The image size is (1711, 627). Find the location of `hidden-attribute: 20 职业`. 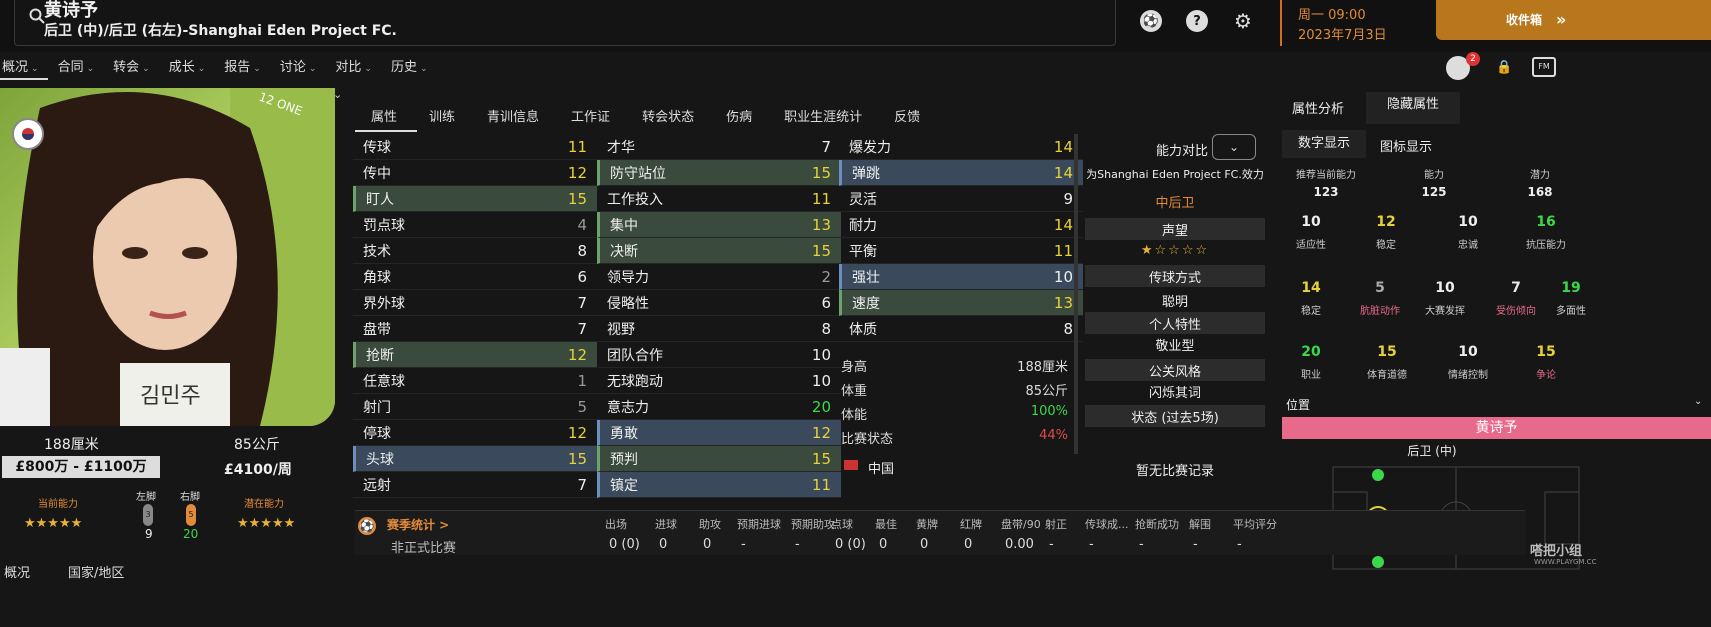

hidden-attribute: 20 职业 is located at coordinates (1311, 362).